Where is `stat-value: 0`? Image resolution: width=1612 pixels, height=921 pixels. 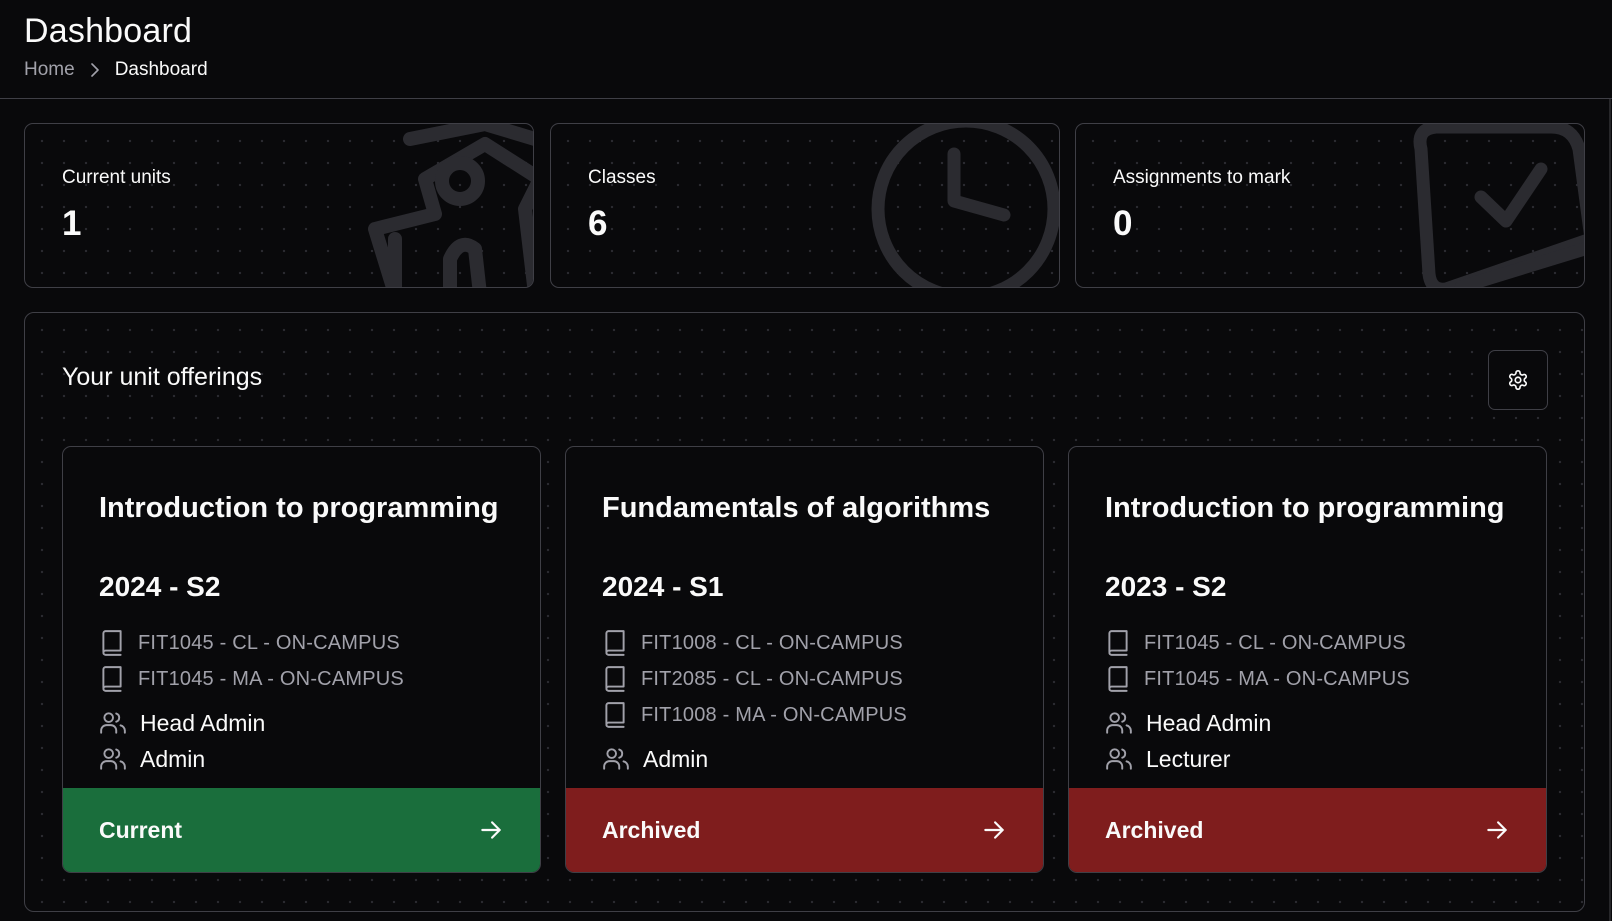
stat-value: 0 is located at coordinates (1123, 223).